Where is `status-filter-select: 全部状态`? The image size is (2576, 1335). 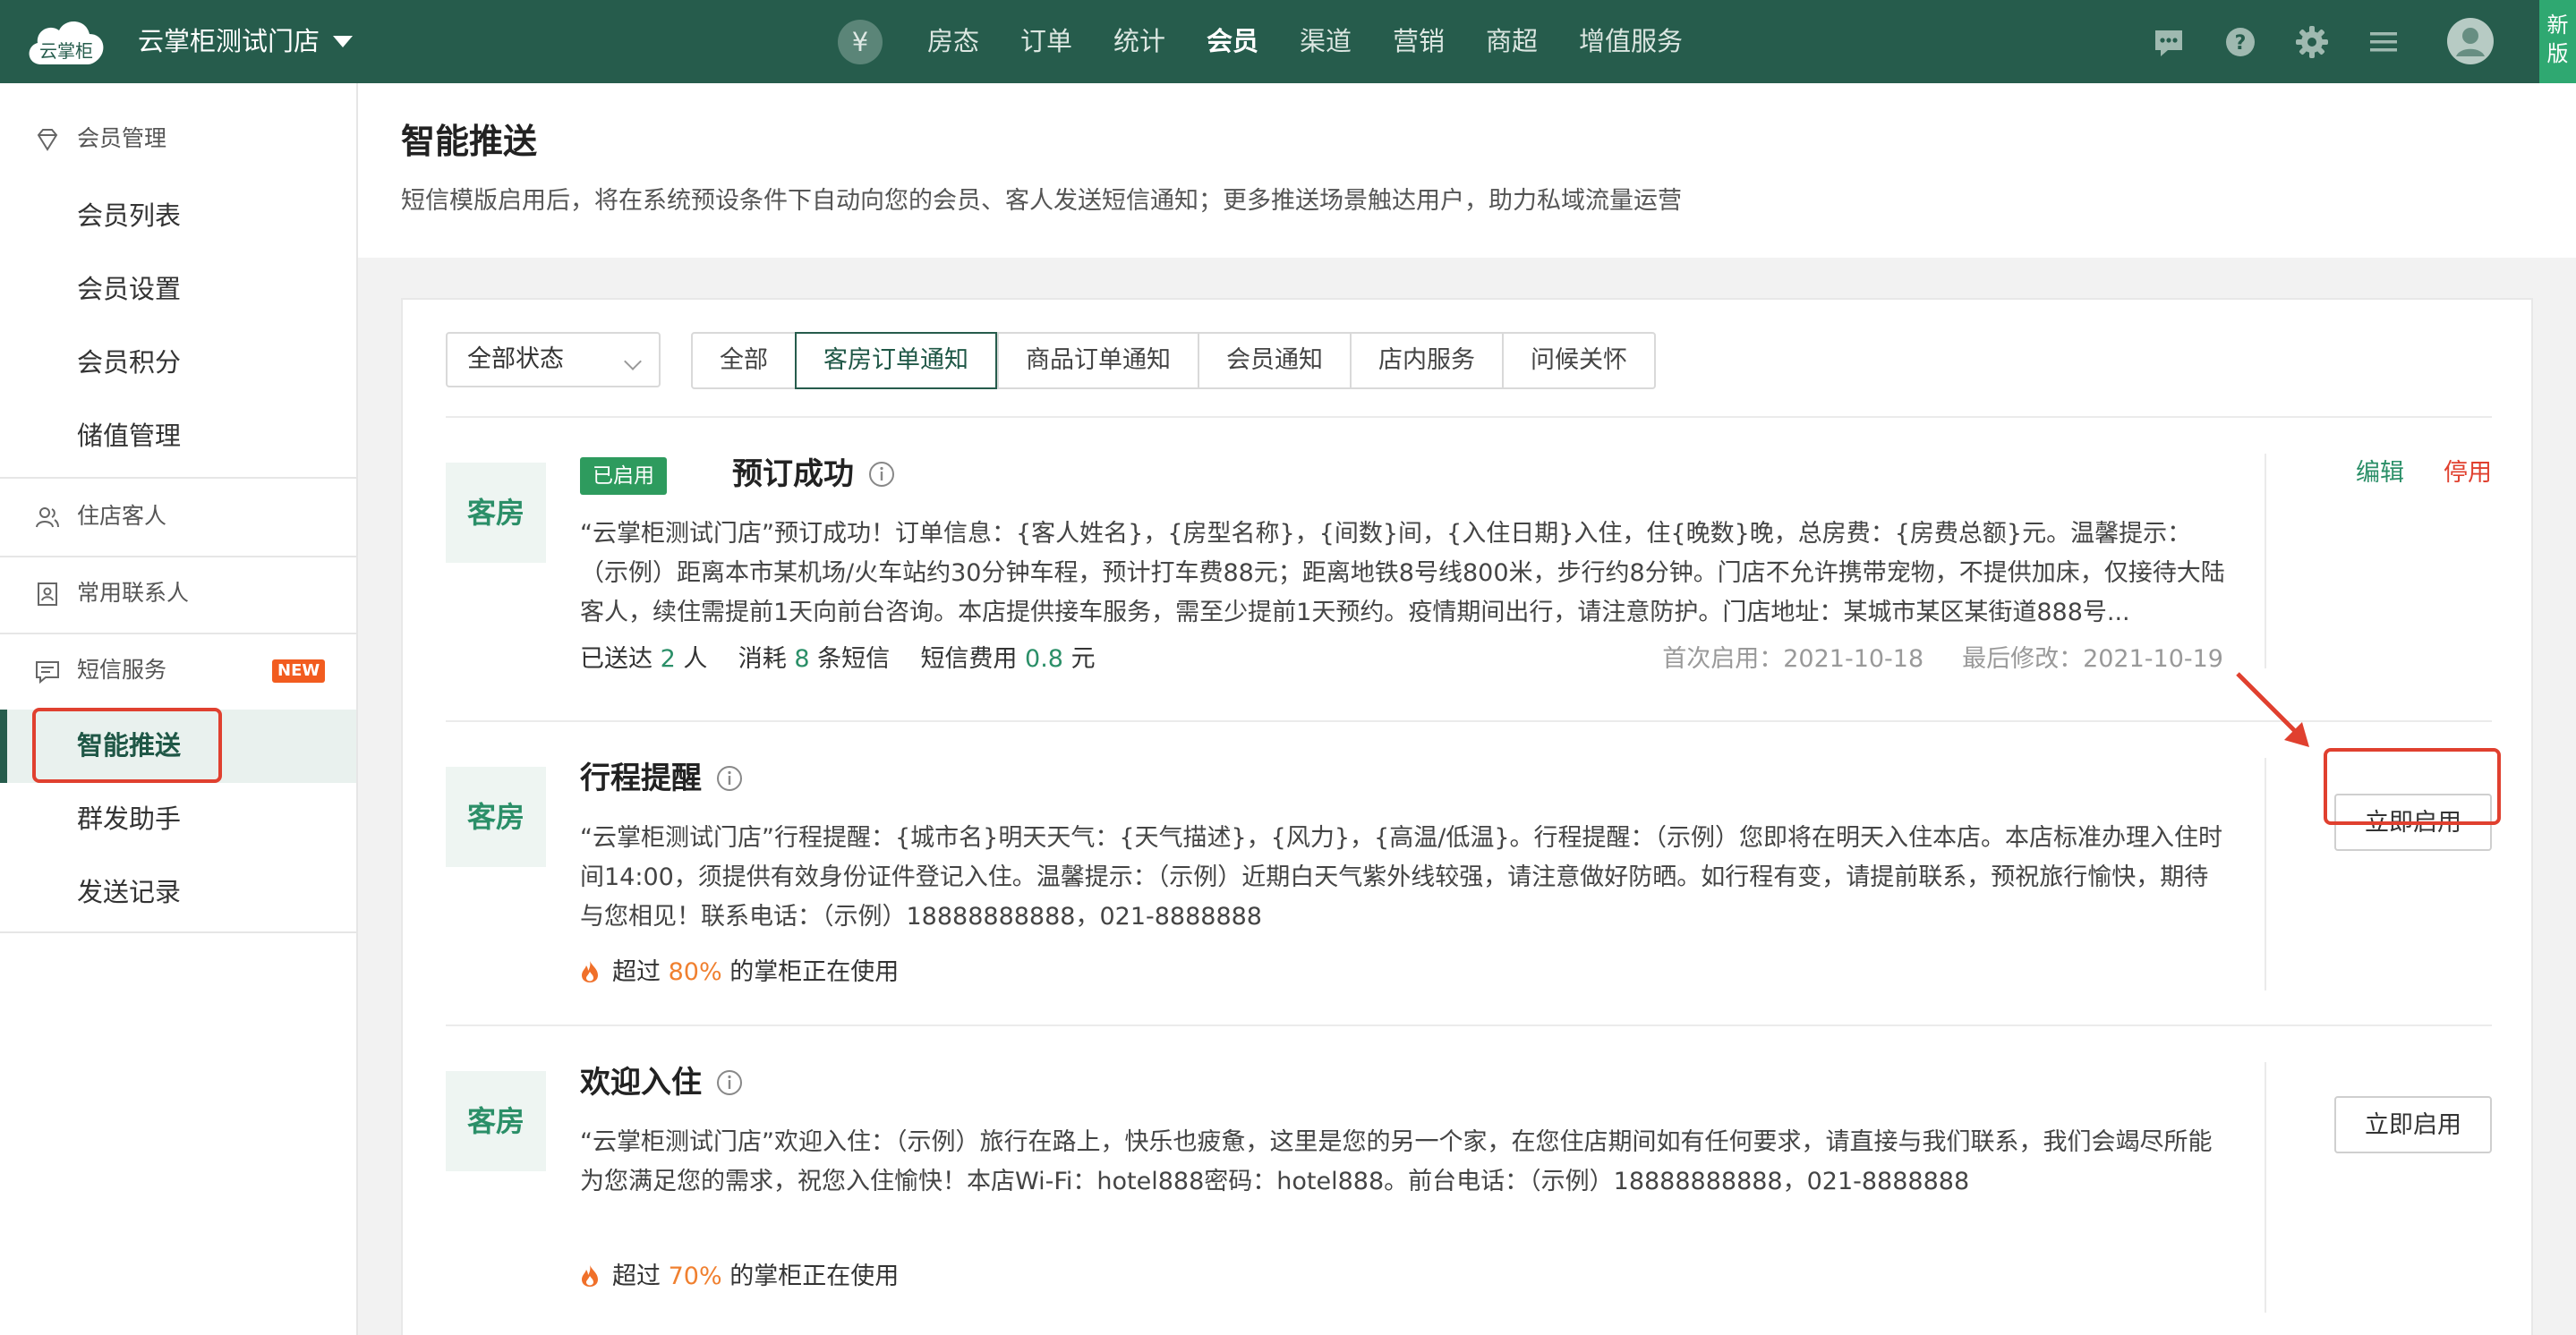 status-filter-select: 全部状态 is located at coordinates (553, 359).